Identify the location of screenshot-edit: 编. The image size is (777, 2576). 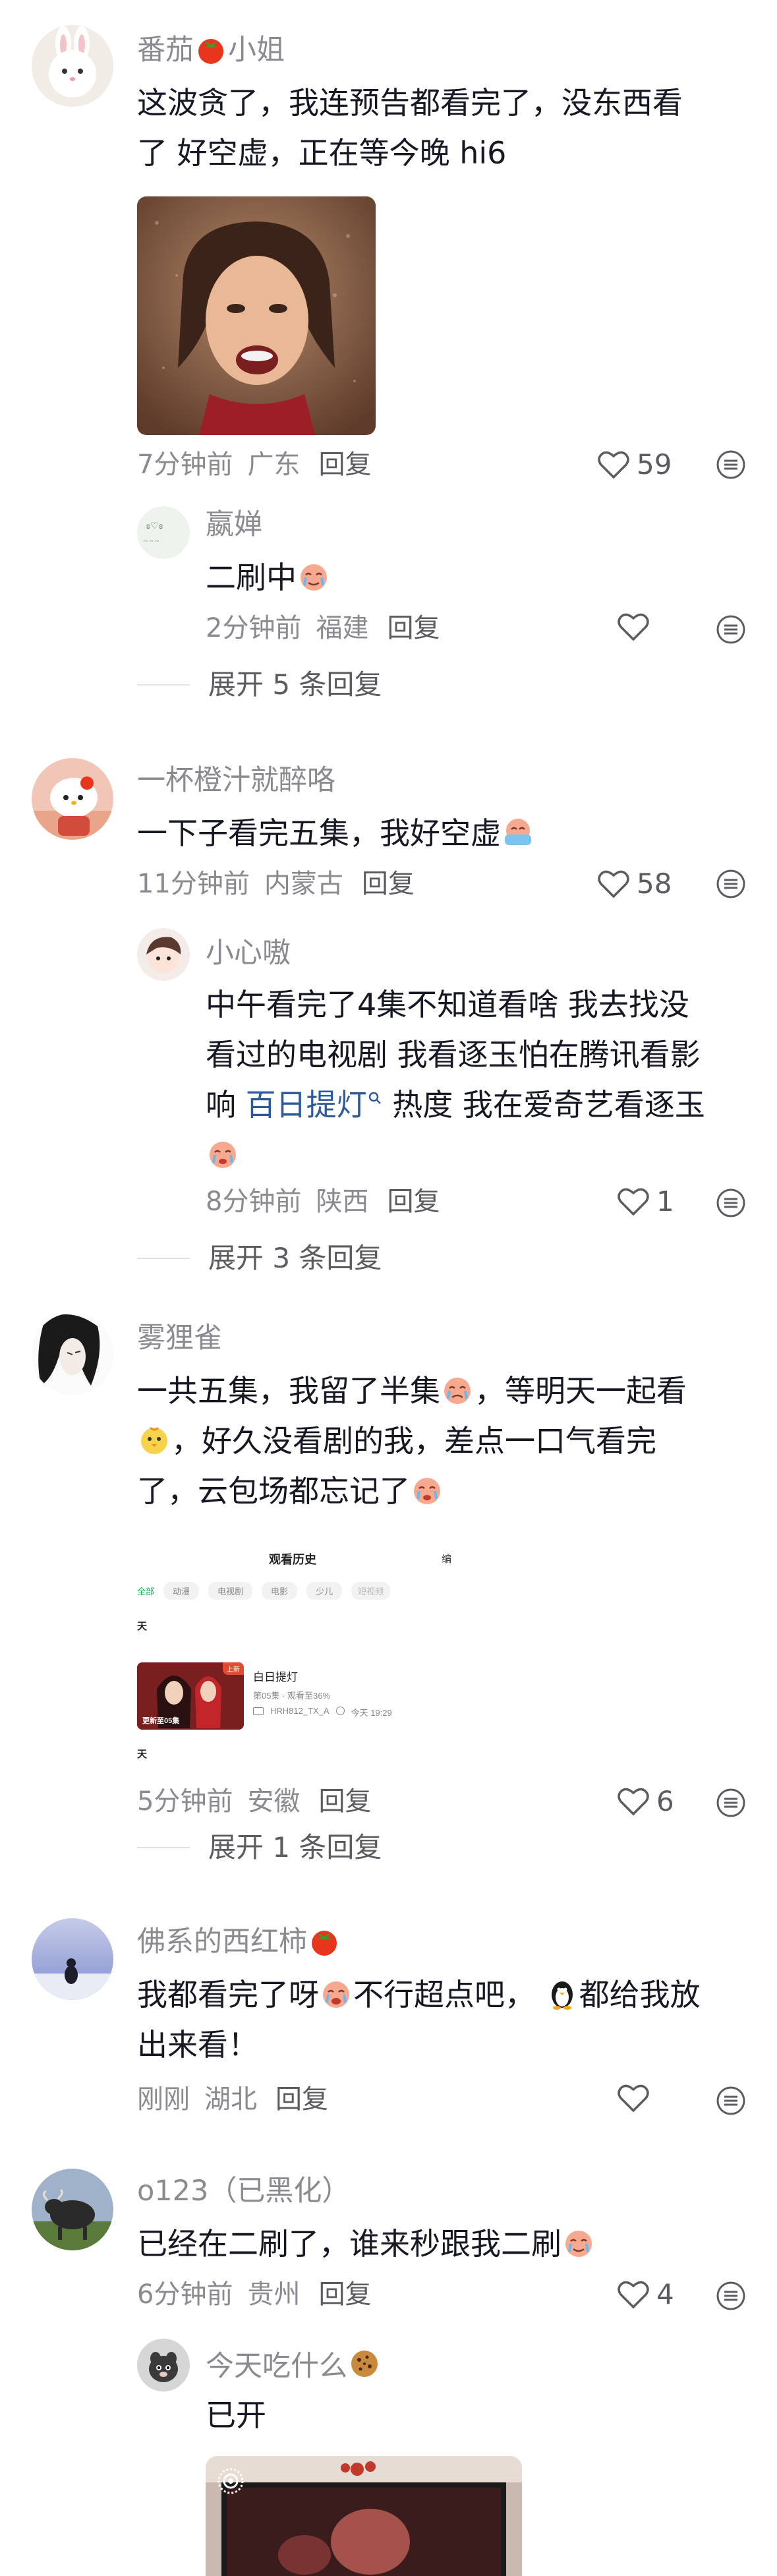
(447, 1559).